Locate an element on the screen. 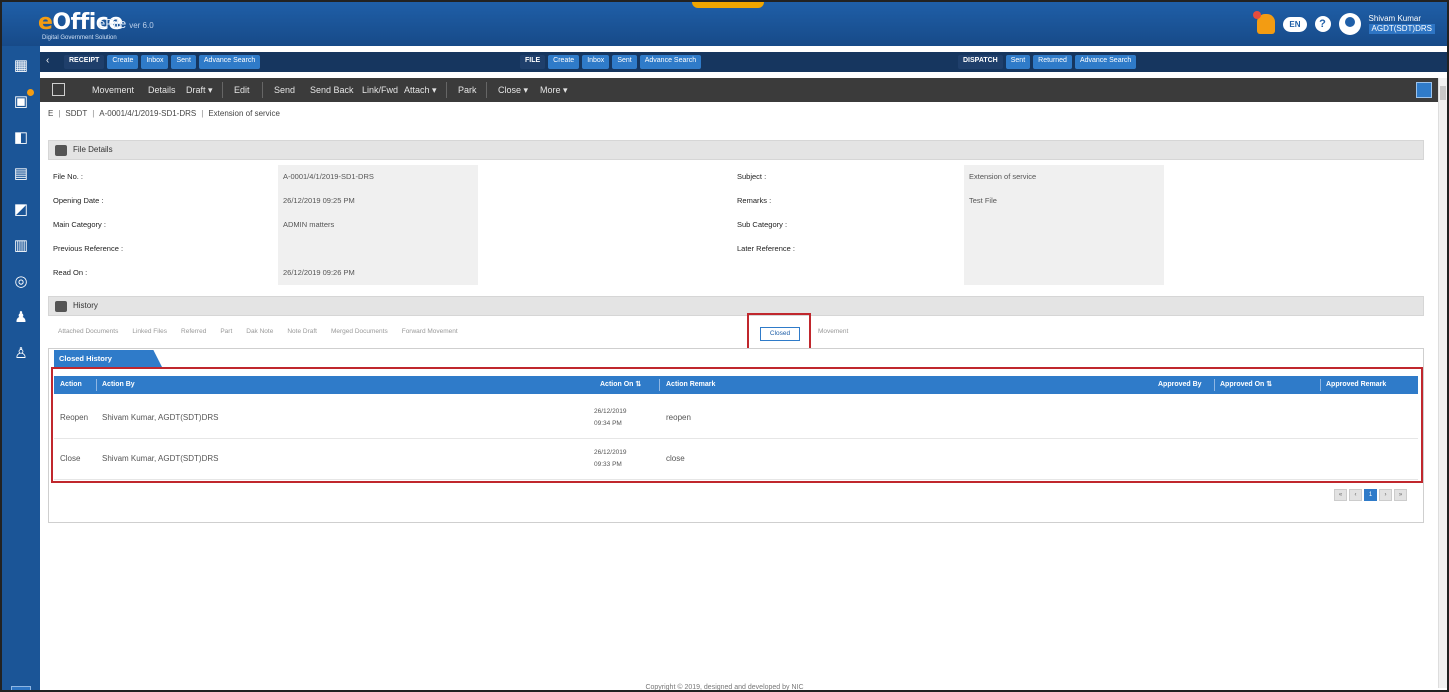 The image size is (1449, 692). tab-dak-note: Dak Note is located at coordinates (259, 335).